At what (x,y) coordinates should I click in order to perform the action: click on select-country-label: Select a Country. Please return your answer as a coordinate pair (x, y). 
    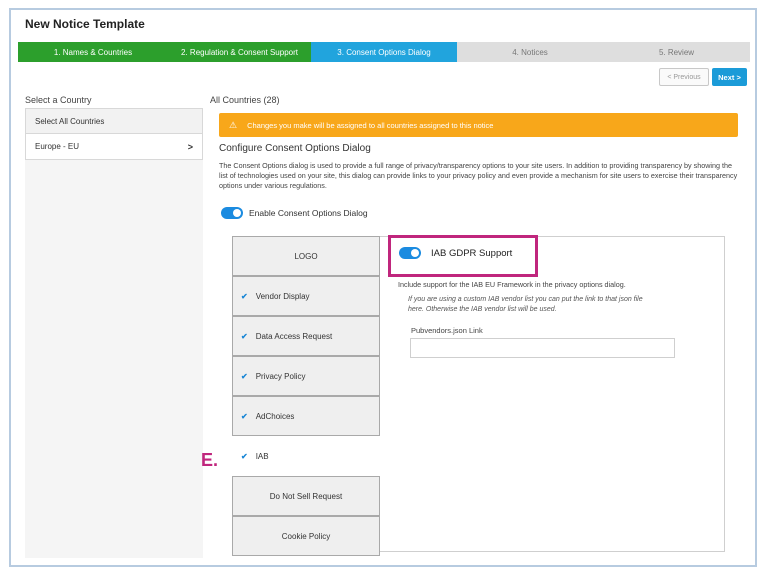
    Looking at the image, I should click on (58, 100).